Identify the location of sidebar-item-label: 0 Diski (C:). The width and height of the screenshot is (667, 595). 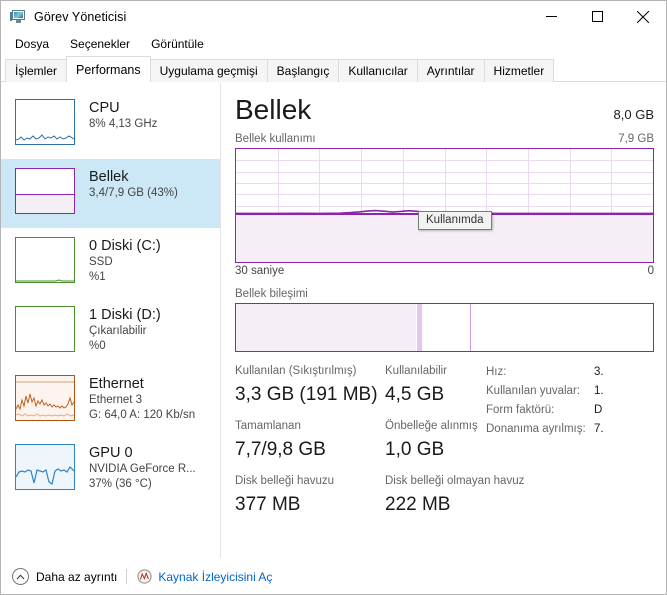
(125, 246).